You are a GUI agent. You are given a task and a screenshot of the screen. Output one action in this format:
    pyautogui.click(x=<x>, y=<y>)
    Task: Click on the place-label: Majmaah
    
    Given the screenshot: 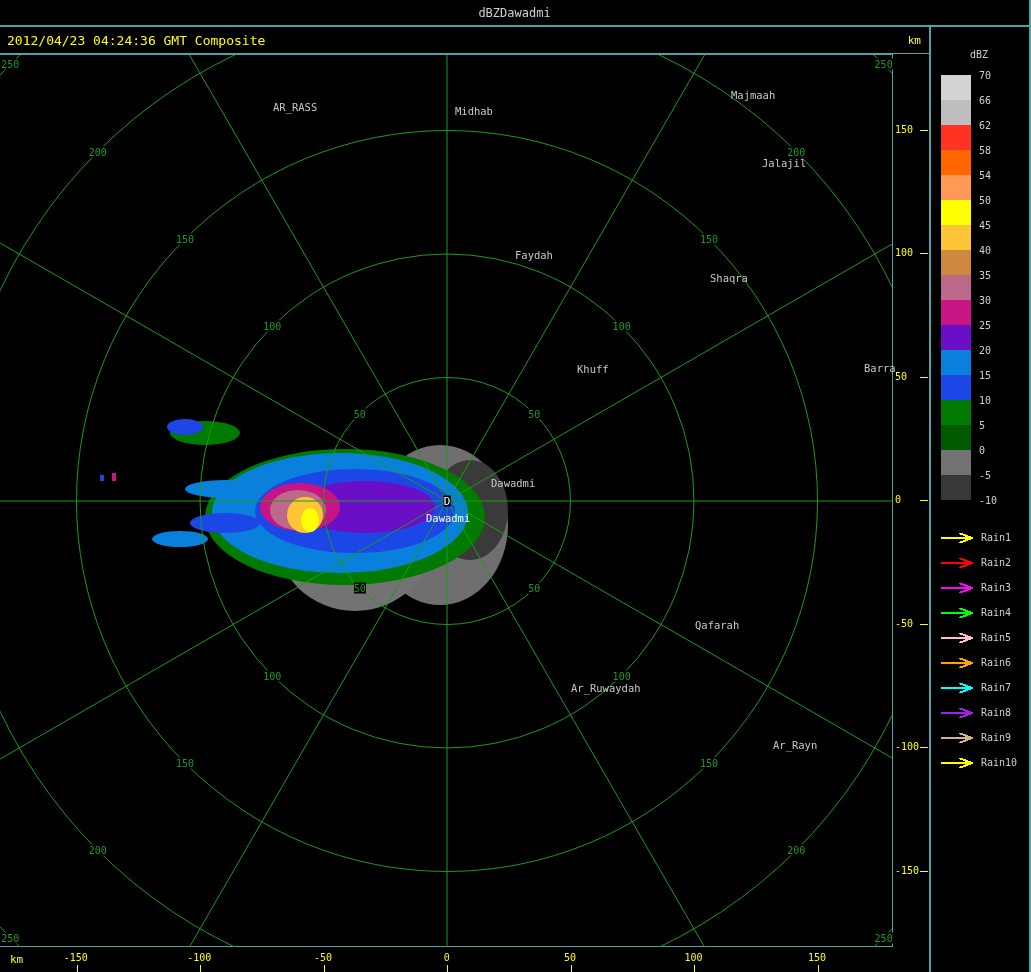 What is the action you would take?
    pyautogui.click(x=753, y=95)
    